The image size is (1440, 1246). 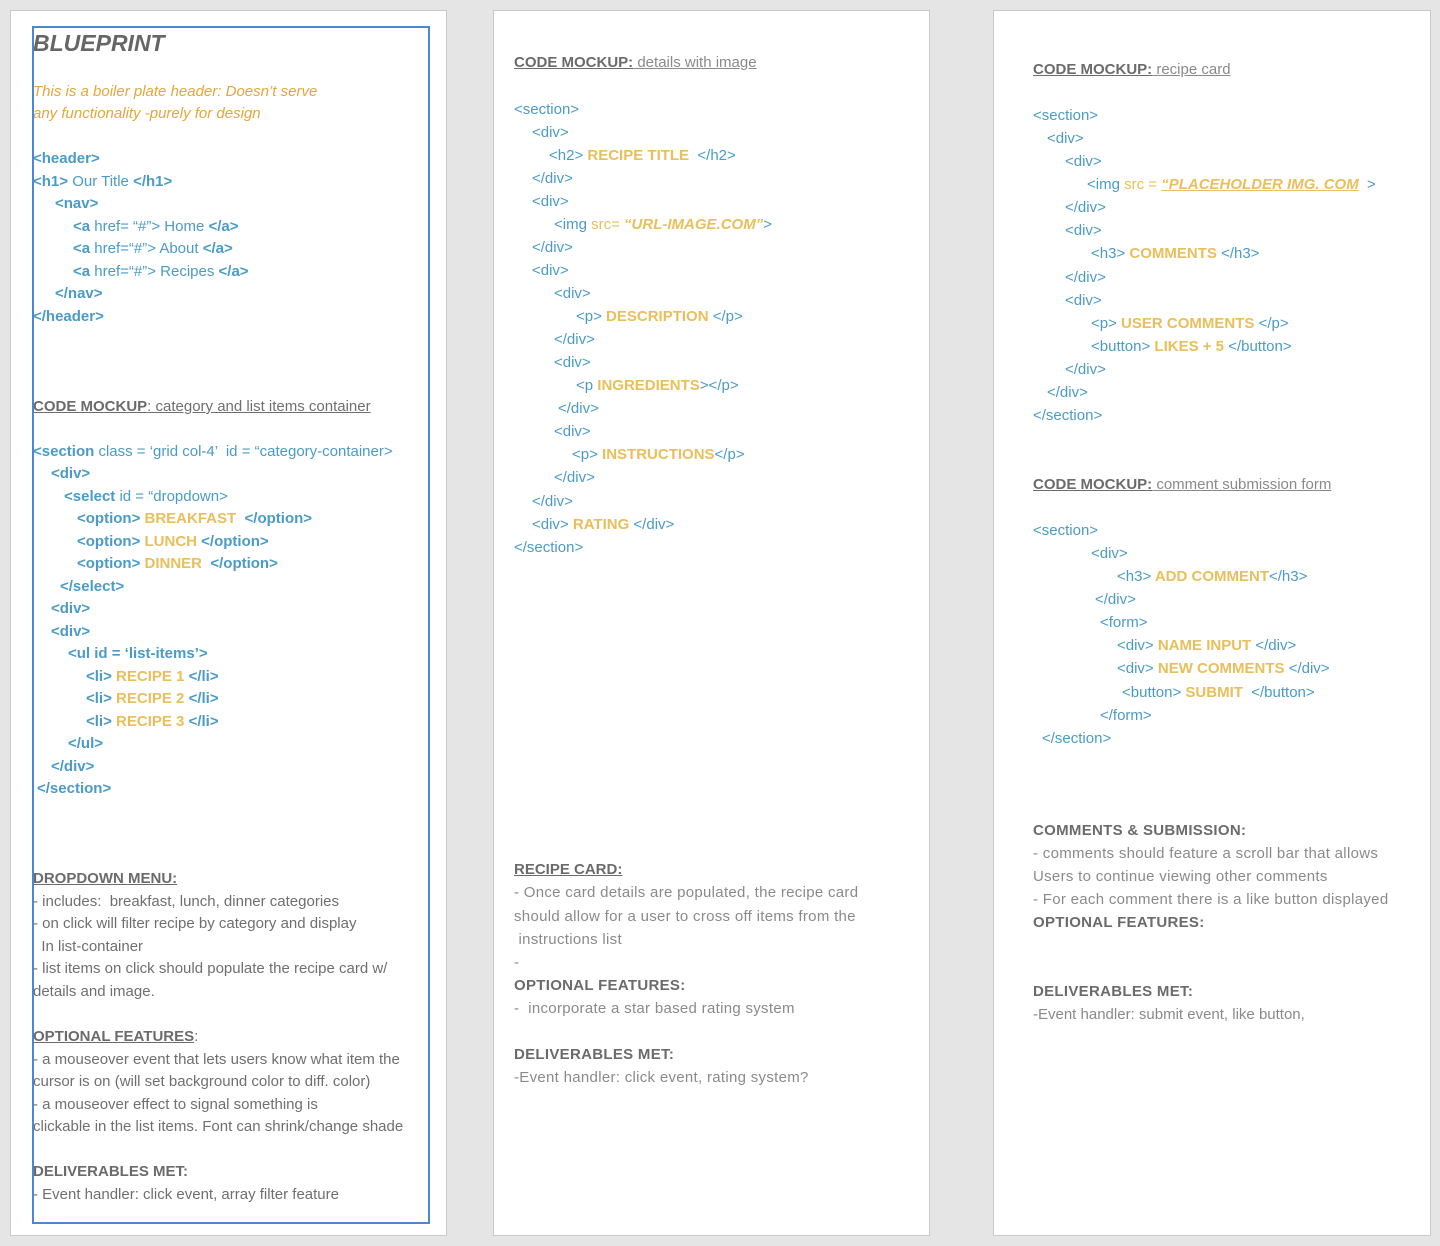 What do you see at coordinates (1182, 484) in the screenshot?
I see `comment-form-mockup-heading: CODE MOCKUP: comment submission form` at bounding box center [1182, 484].